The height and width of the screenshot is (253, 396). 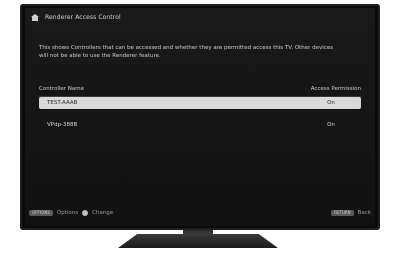 I want to click on options-label: Options, so click(x=67, y=213).